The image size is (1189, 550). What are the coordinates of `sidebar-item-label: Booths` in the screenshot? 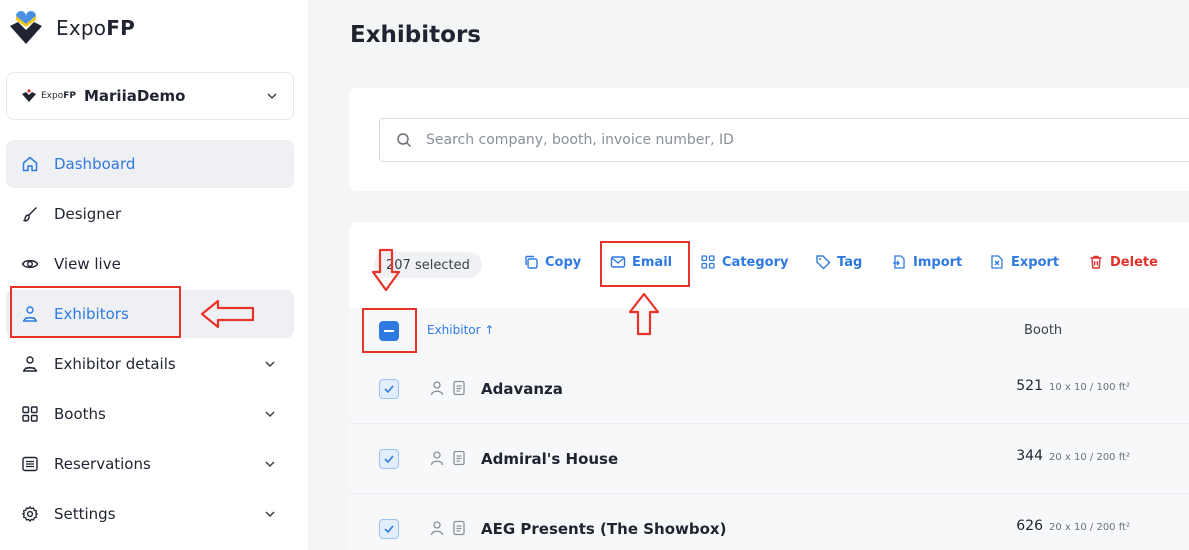 It's located at (80, 414).